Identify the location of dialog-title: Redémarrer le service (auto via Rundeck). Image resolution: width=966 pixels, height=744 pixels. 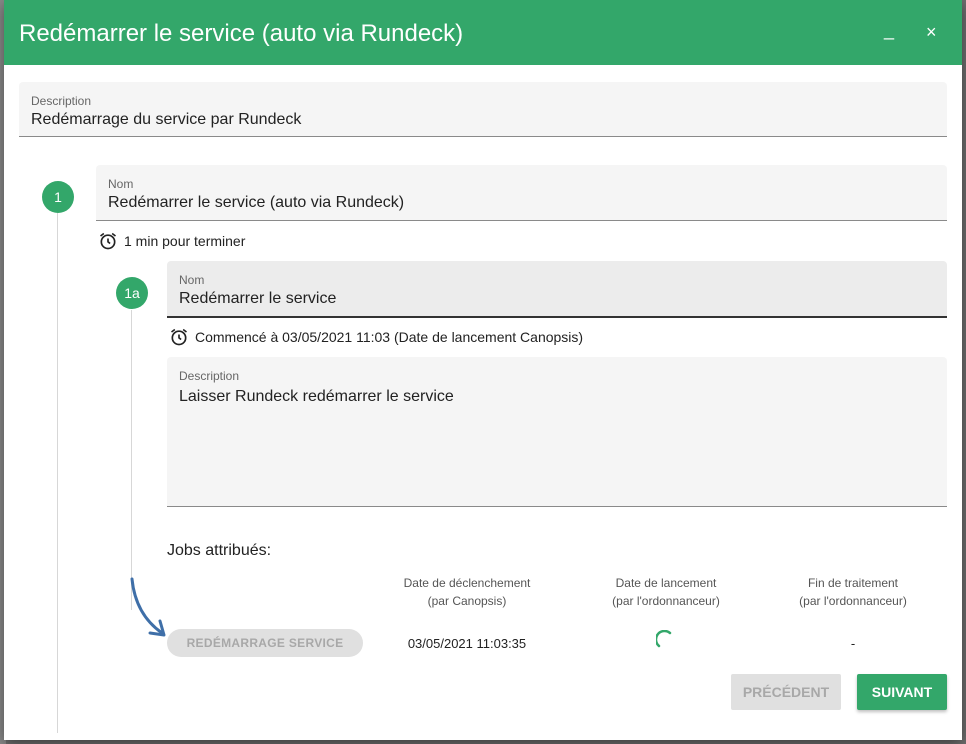
(241, 33).